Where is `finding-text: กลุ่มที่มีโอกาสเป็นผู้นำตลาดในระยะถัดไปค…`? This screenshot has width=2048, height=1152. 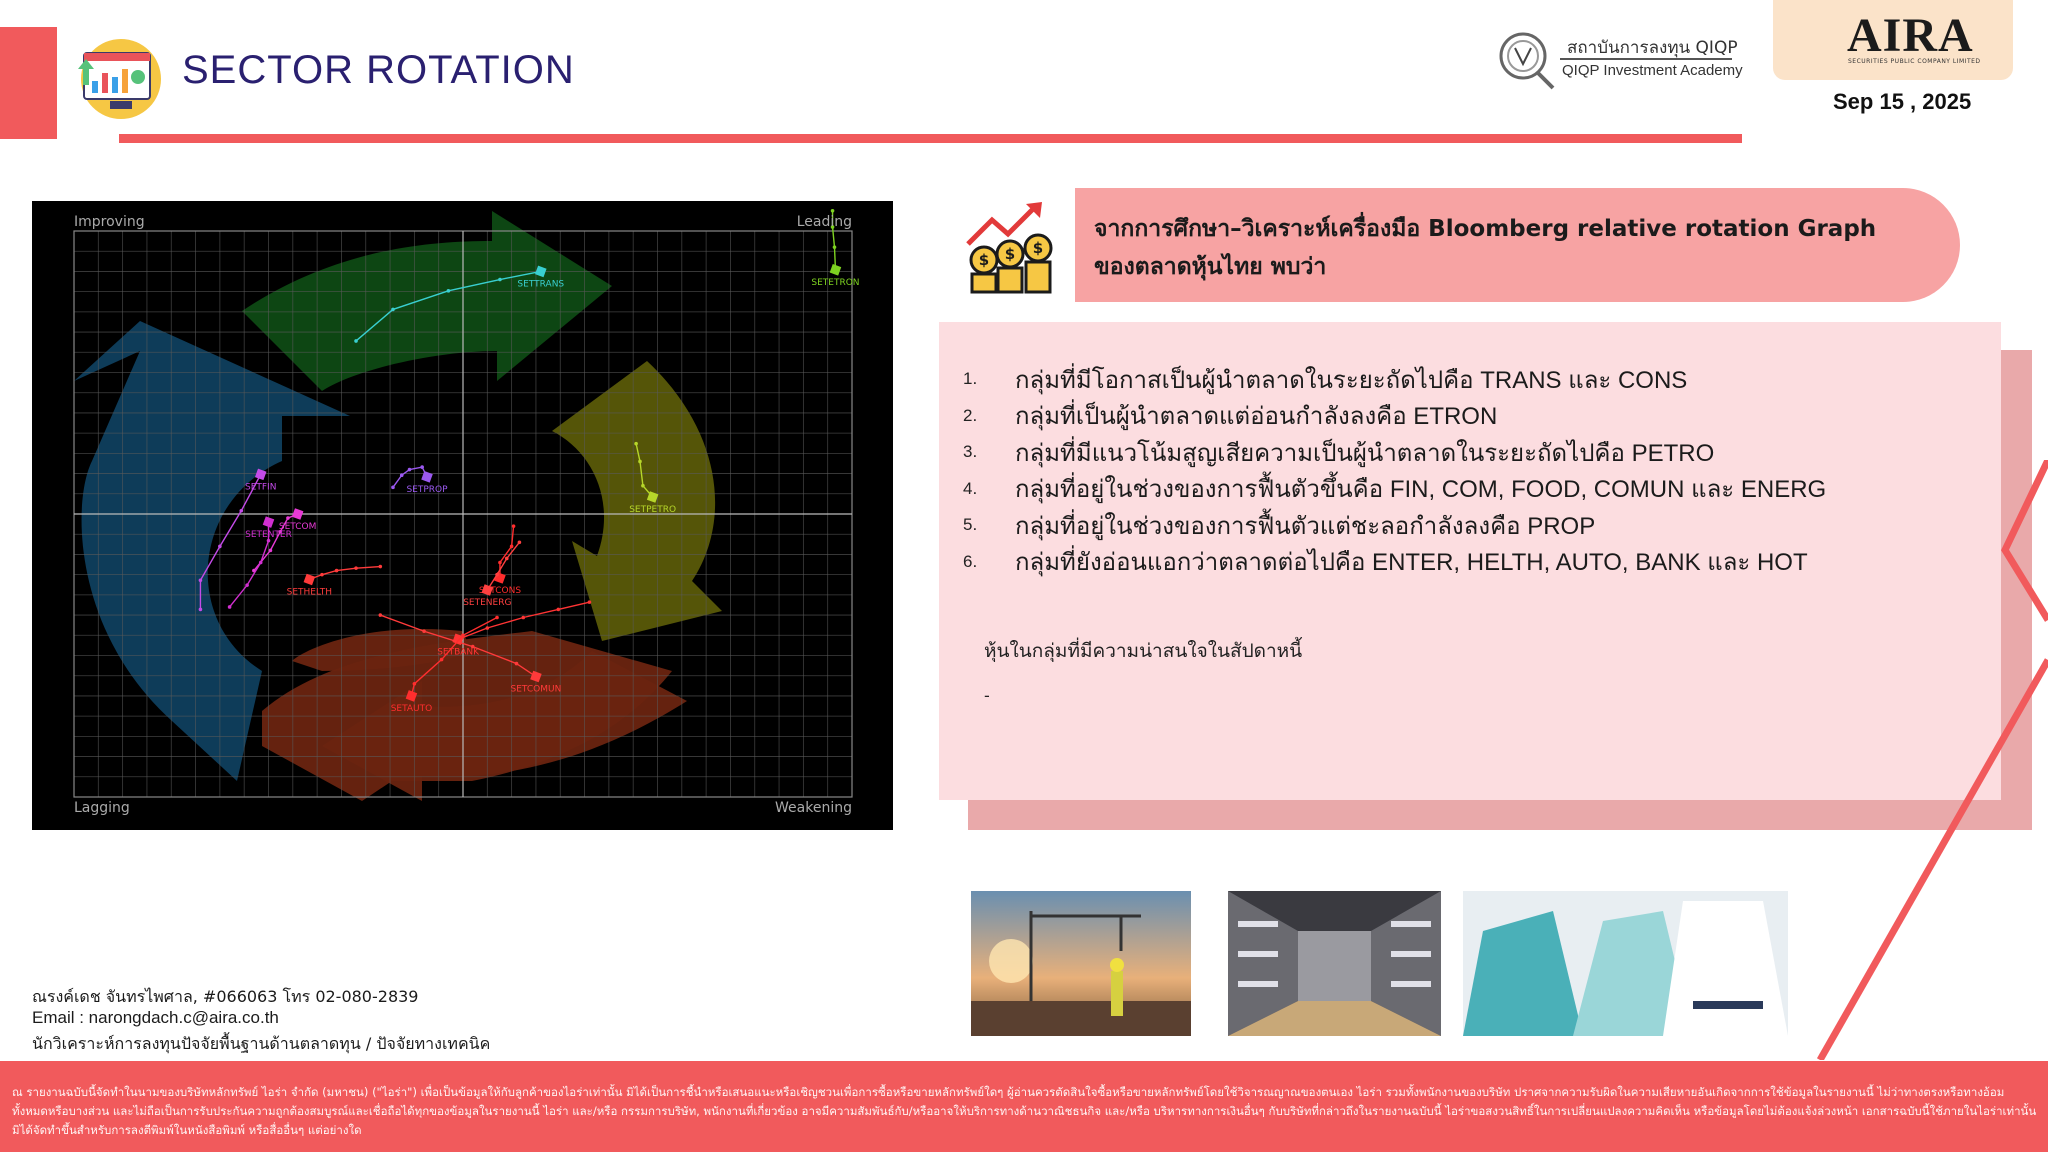 finding-text: กลุ่มที่มีโอกาสเป็นผู้นำตลาดในระยะถัดไปค… is located at coordinates (1351, 380).